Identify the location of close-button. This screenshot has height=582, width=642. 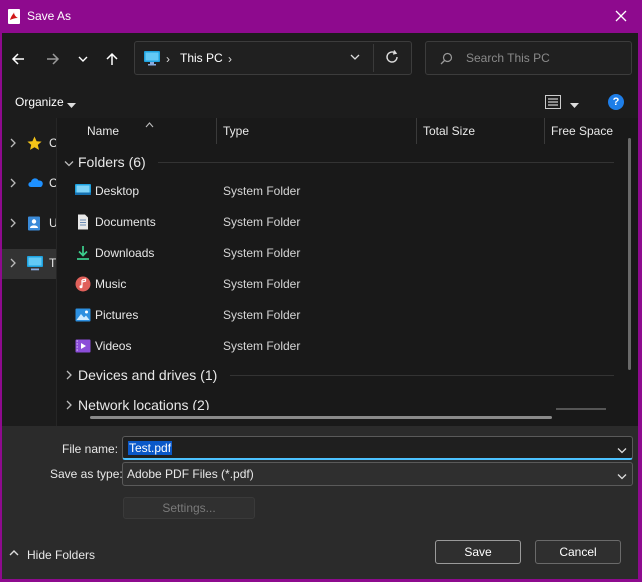
(621, 16).